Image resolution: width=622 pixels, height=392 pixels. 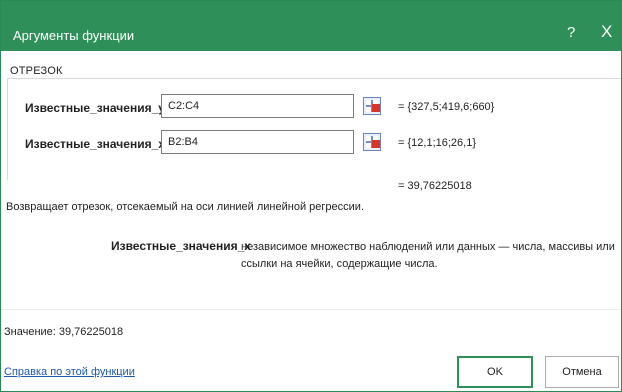 I want to click on known-y-preview: = {327,5;419,6;660}, so click(x=446, y=107).